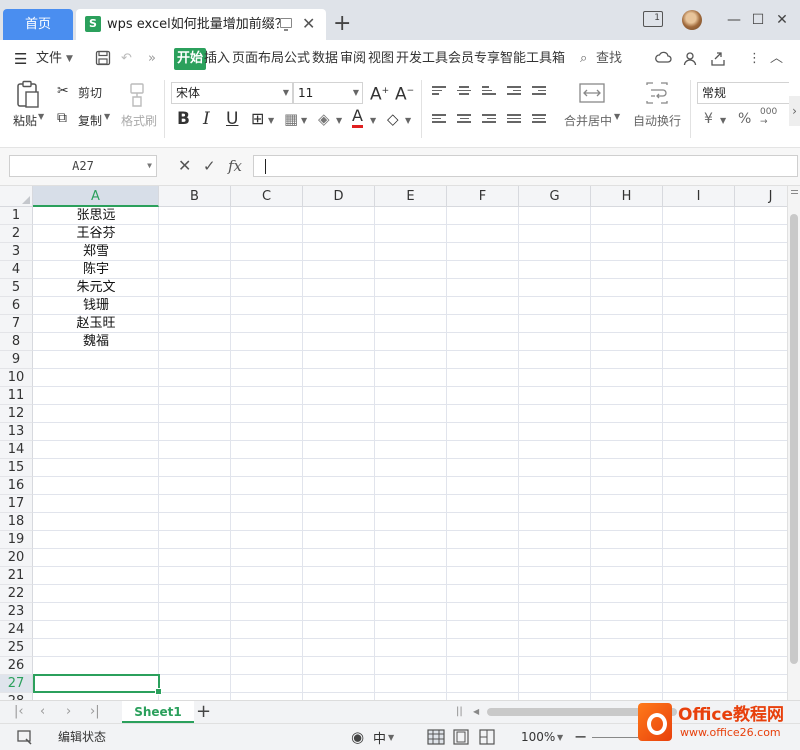 The height and width of the screenshot is (750, 800). What do you see at coordinates (16, 234) in the screenshot?
I see `row-header-2: 2` at bounding box center [16, 234].